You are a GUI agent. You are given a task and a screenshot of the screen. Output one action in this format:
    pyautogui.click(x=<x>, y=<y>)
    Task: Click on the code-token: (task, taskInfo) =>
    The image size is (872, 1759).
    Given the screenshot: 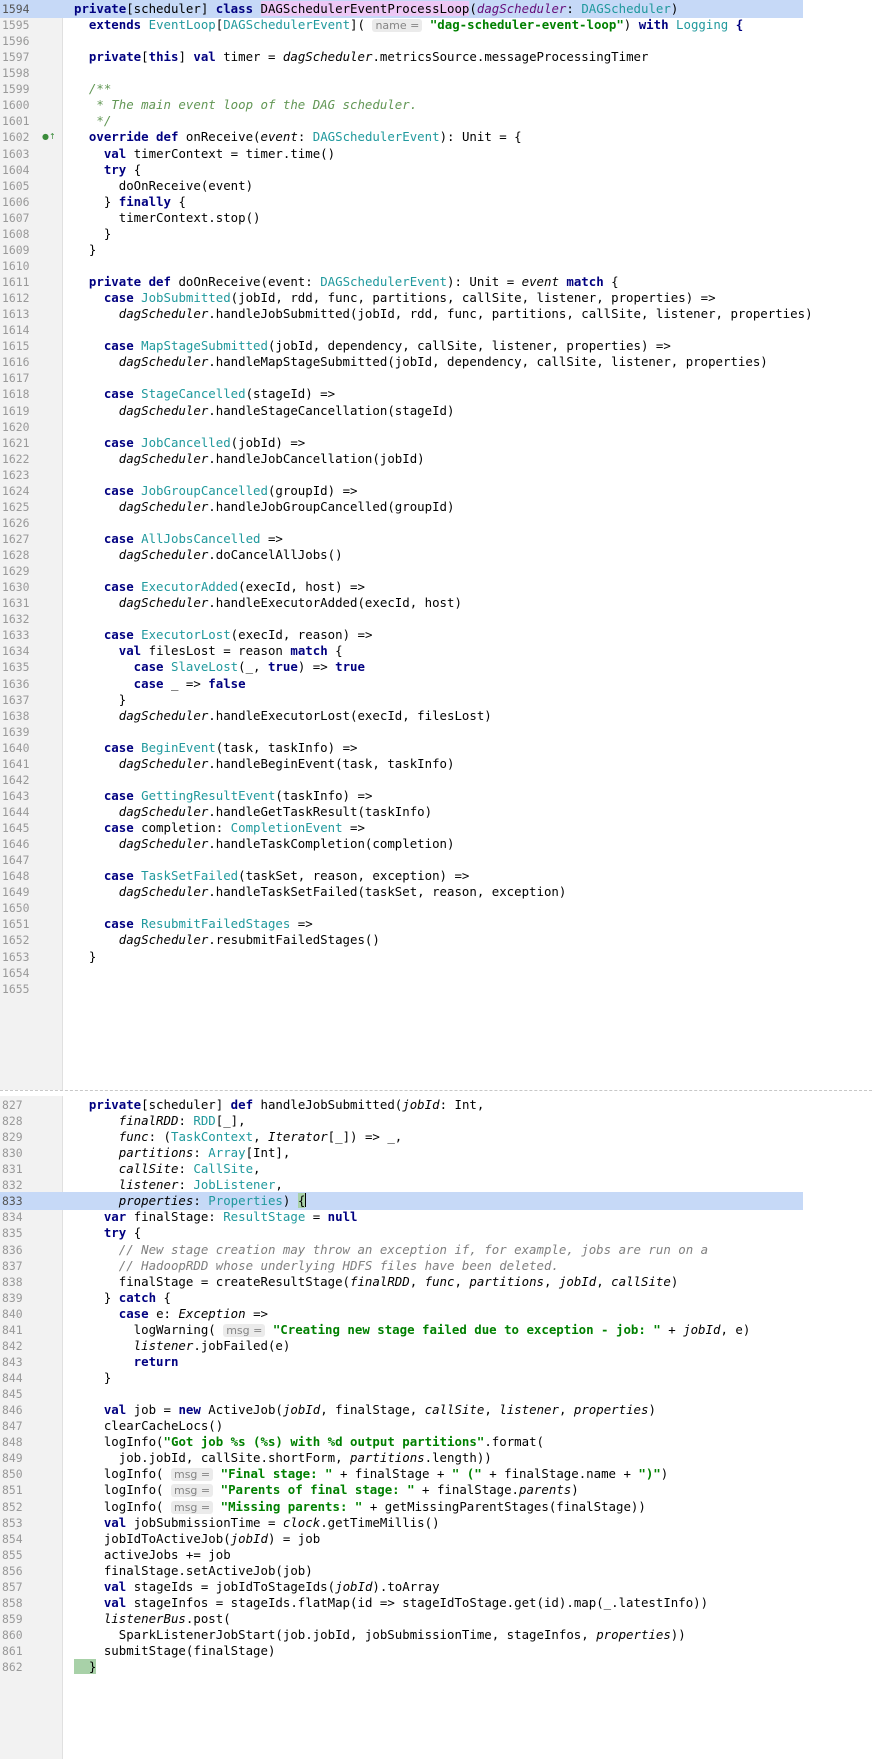 What is the action you would take?
    pyautogui.click(x=286, y=747)
    